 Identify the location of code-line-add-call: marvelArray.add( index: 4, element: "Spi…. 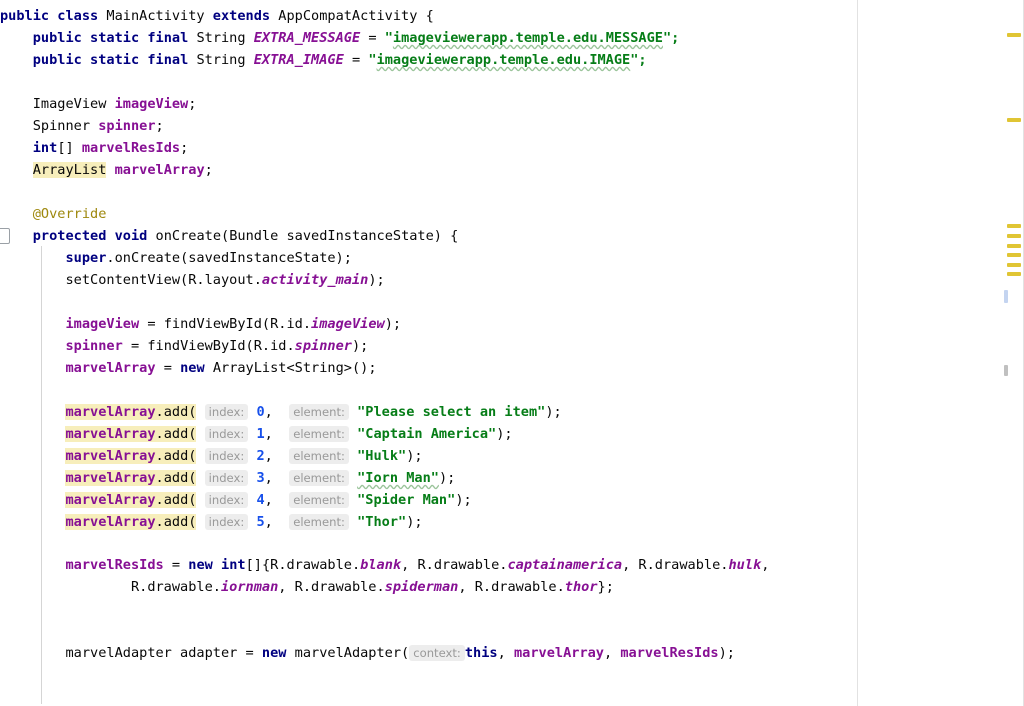
(236, 500).